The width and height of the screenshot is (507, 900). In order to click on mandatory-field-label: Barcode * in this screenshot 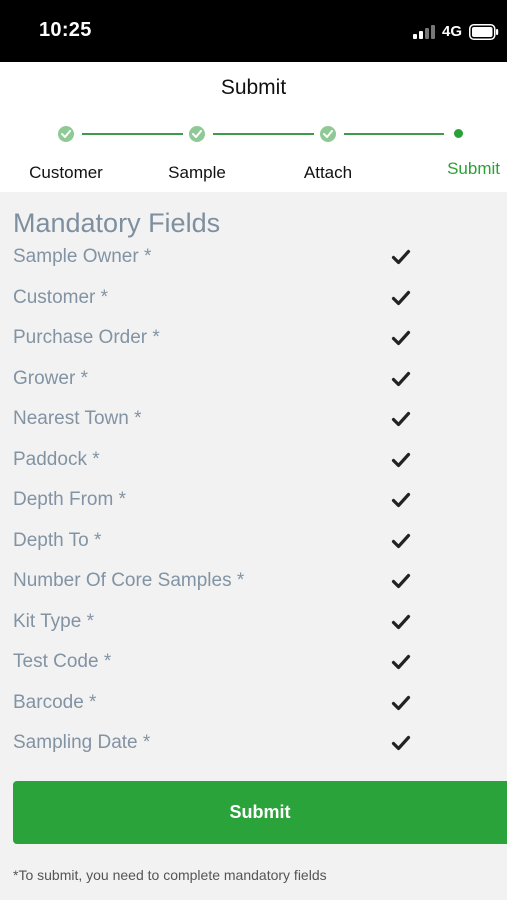, I will do `click(55, 702)`.